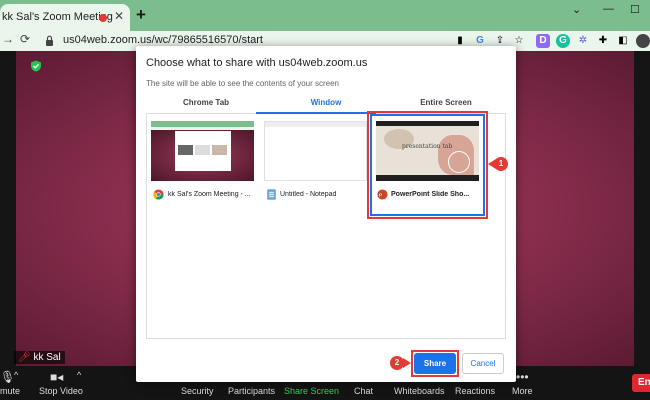 This screenshot has width=650, height=400. I want to click on right-letterbox, so click(642, 208).